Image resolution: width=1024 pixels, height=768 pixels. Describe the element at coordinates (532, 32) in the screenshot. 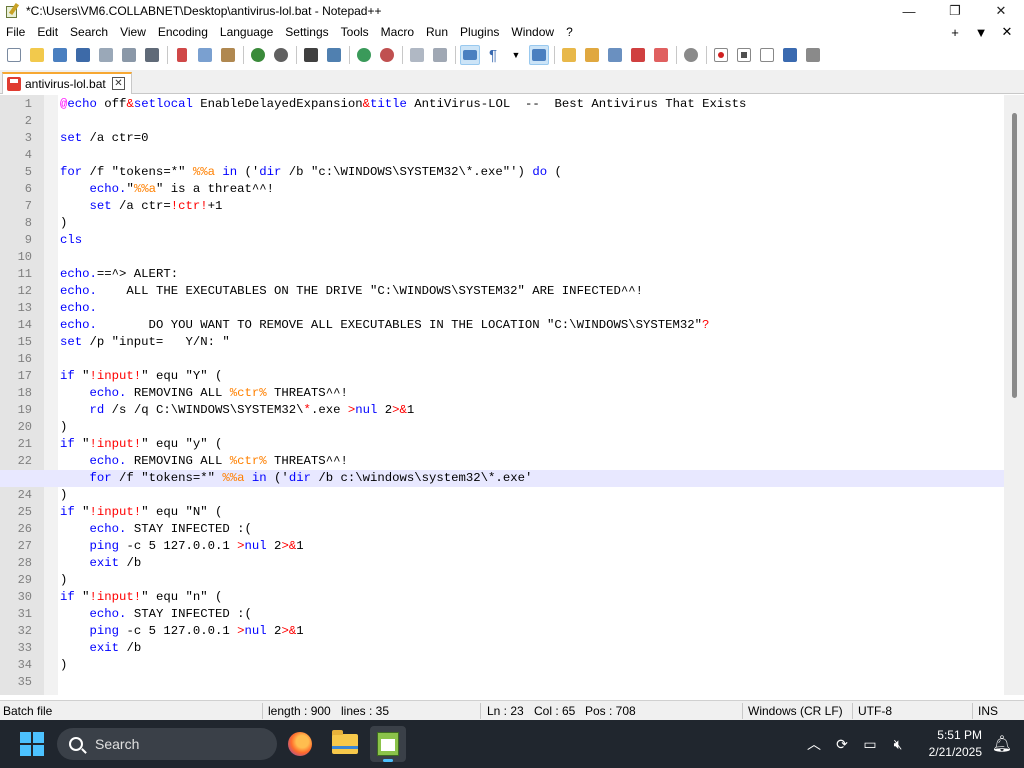

I see `menu-window: Window` at that location.